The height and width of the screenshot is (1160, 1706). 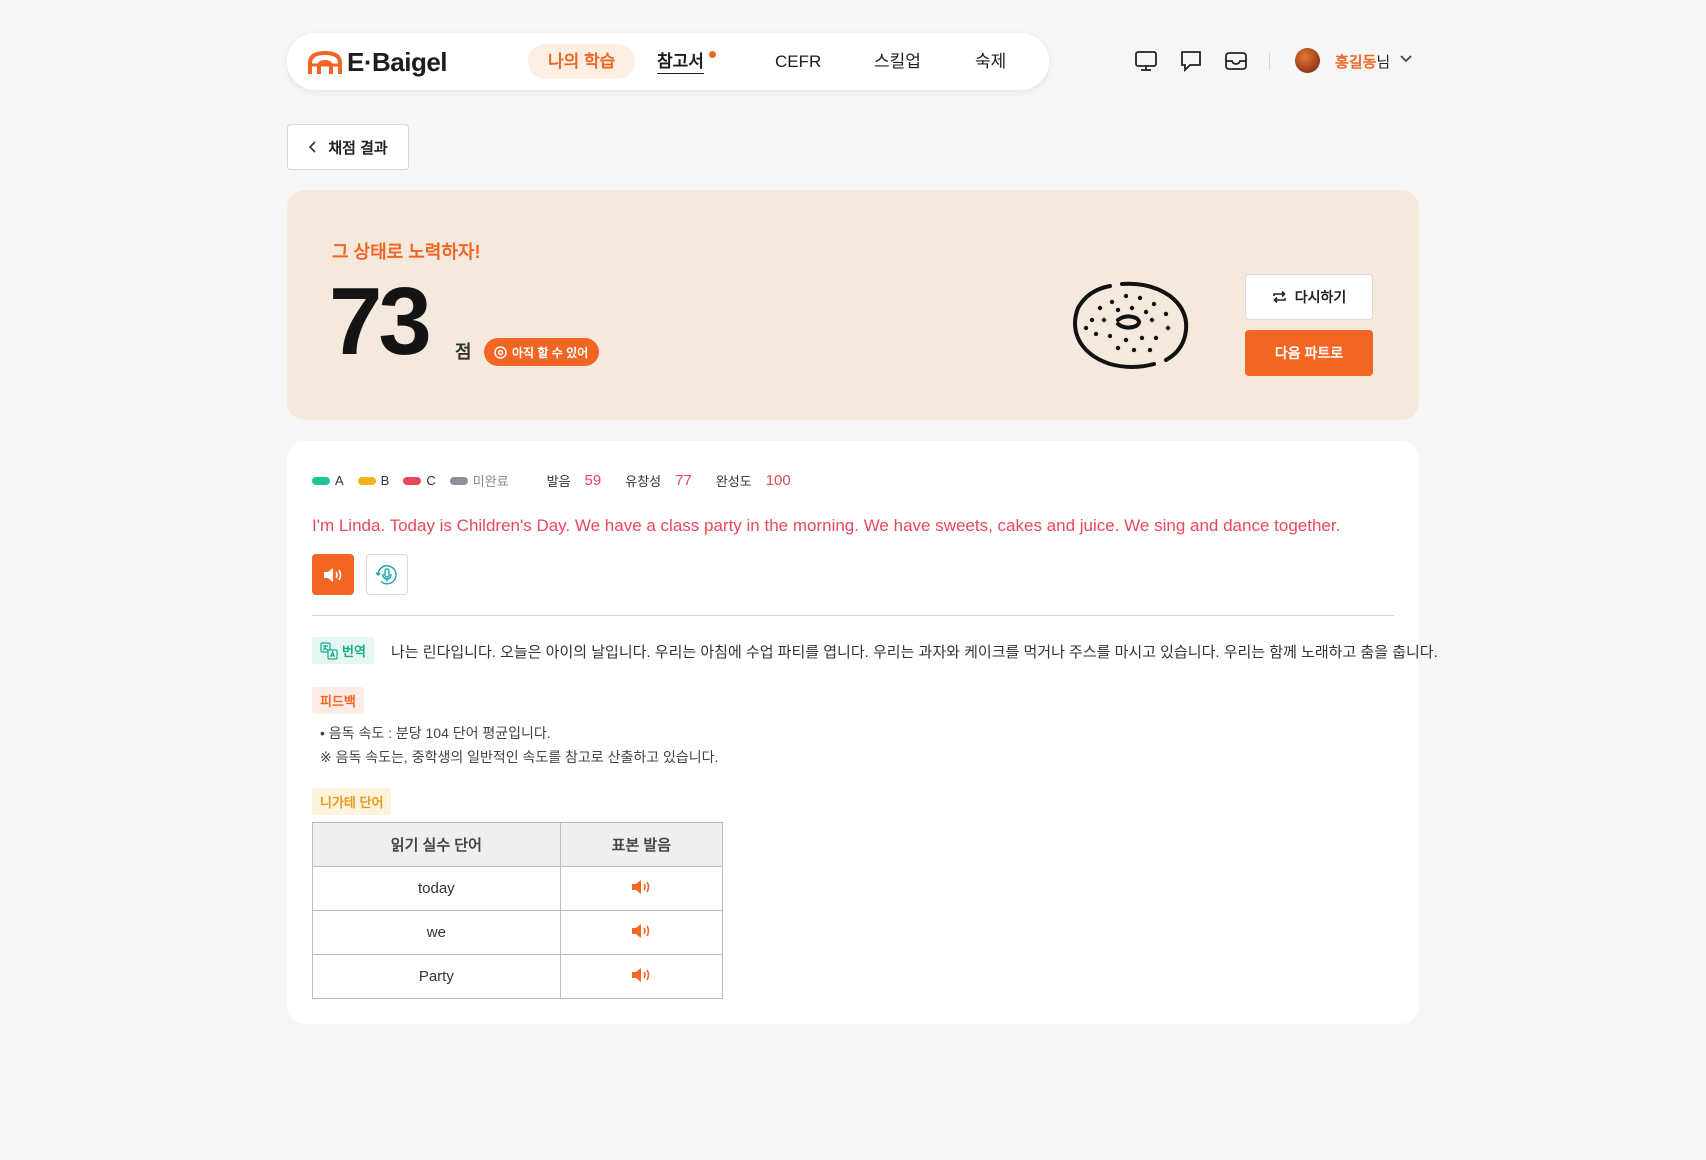 I want to click on encourage-text: 그 상태로 노력하자!, so click(x=406, y=252).